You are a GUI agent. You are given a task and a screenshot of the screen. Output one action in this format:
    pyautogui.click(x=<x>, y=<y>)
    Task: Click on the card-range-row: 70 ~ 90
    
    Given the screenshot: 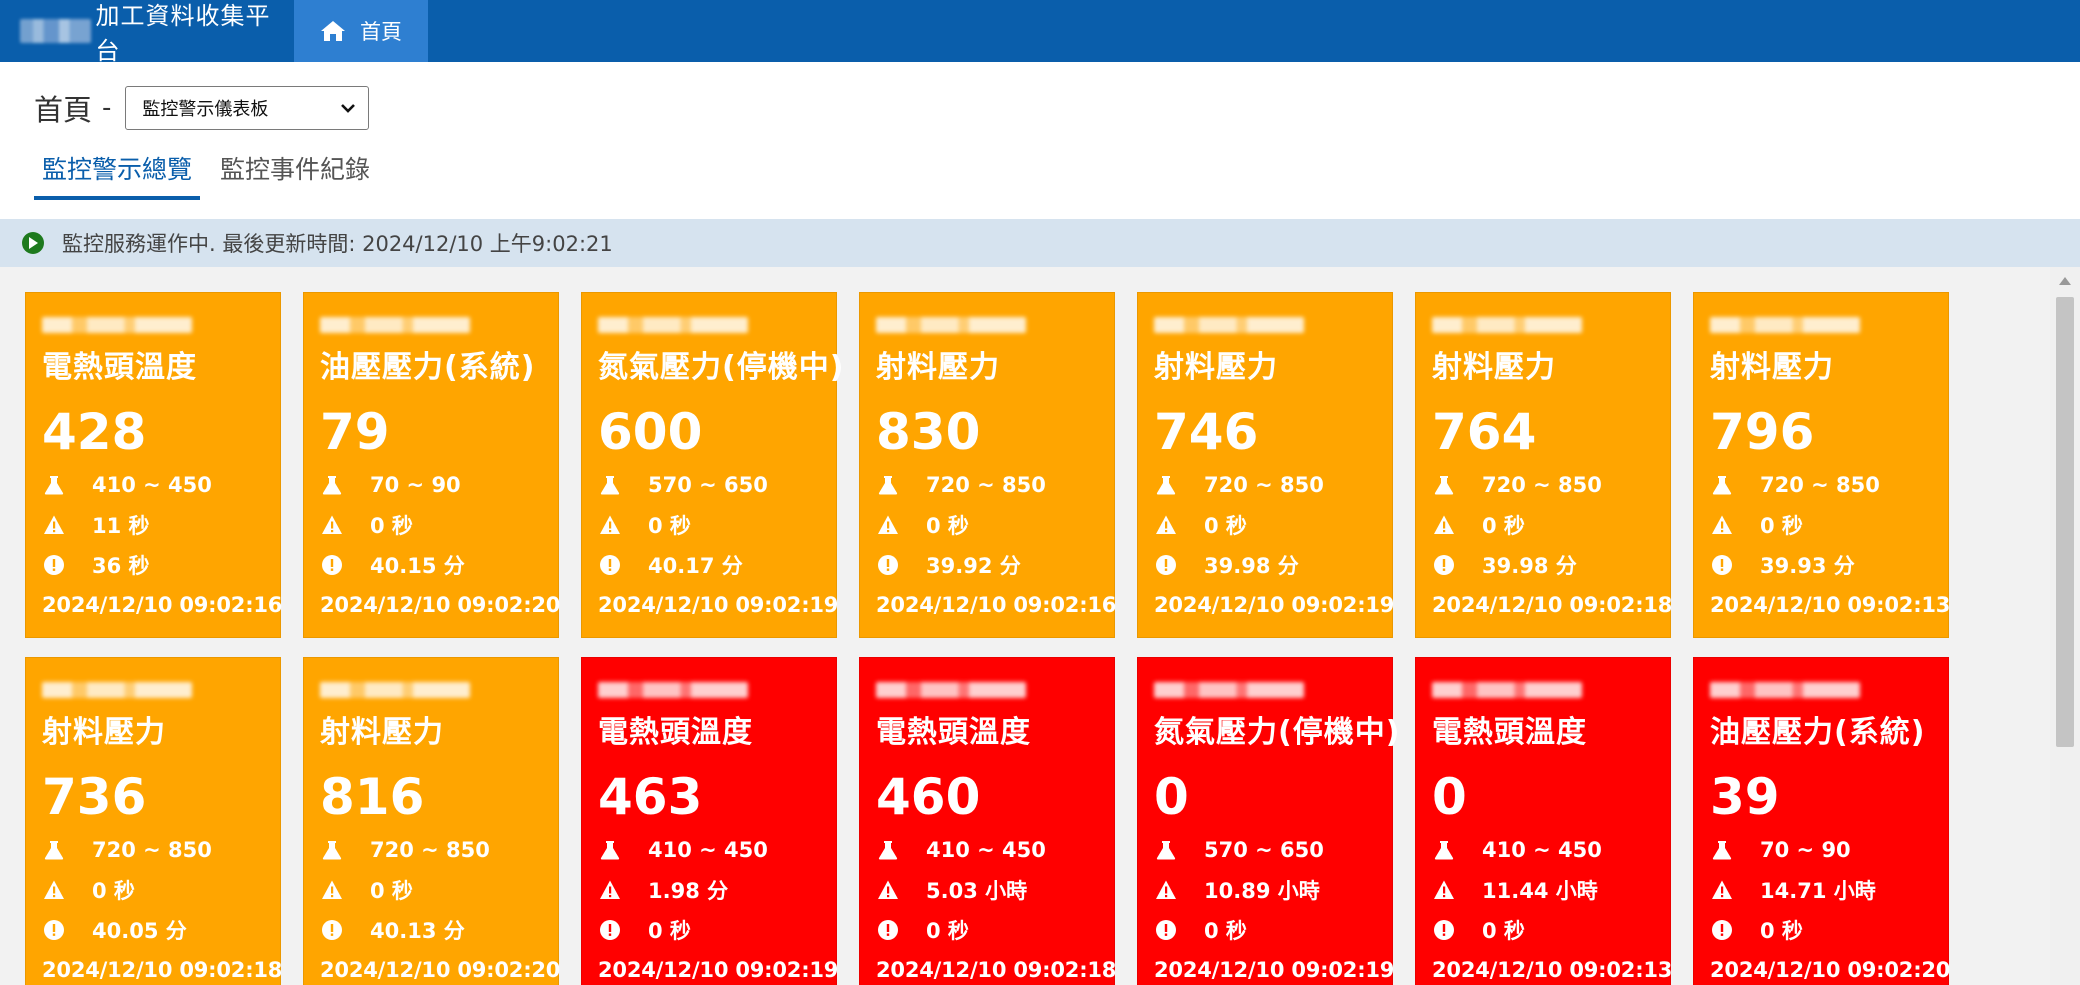 What is the action you would take?
    pyautogui.click(x=431, y=485)
    